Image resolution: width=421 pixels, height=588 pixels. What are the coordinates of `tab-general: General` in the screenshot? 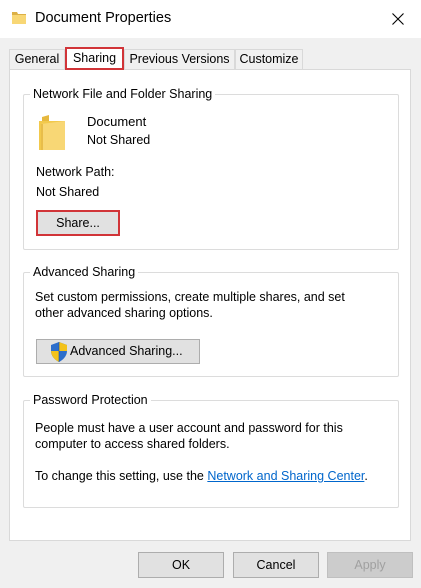 It's located at (37, 59).